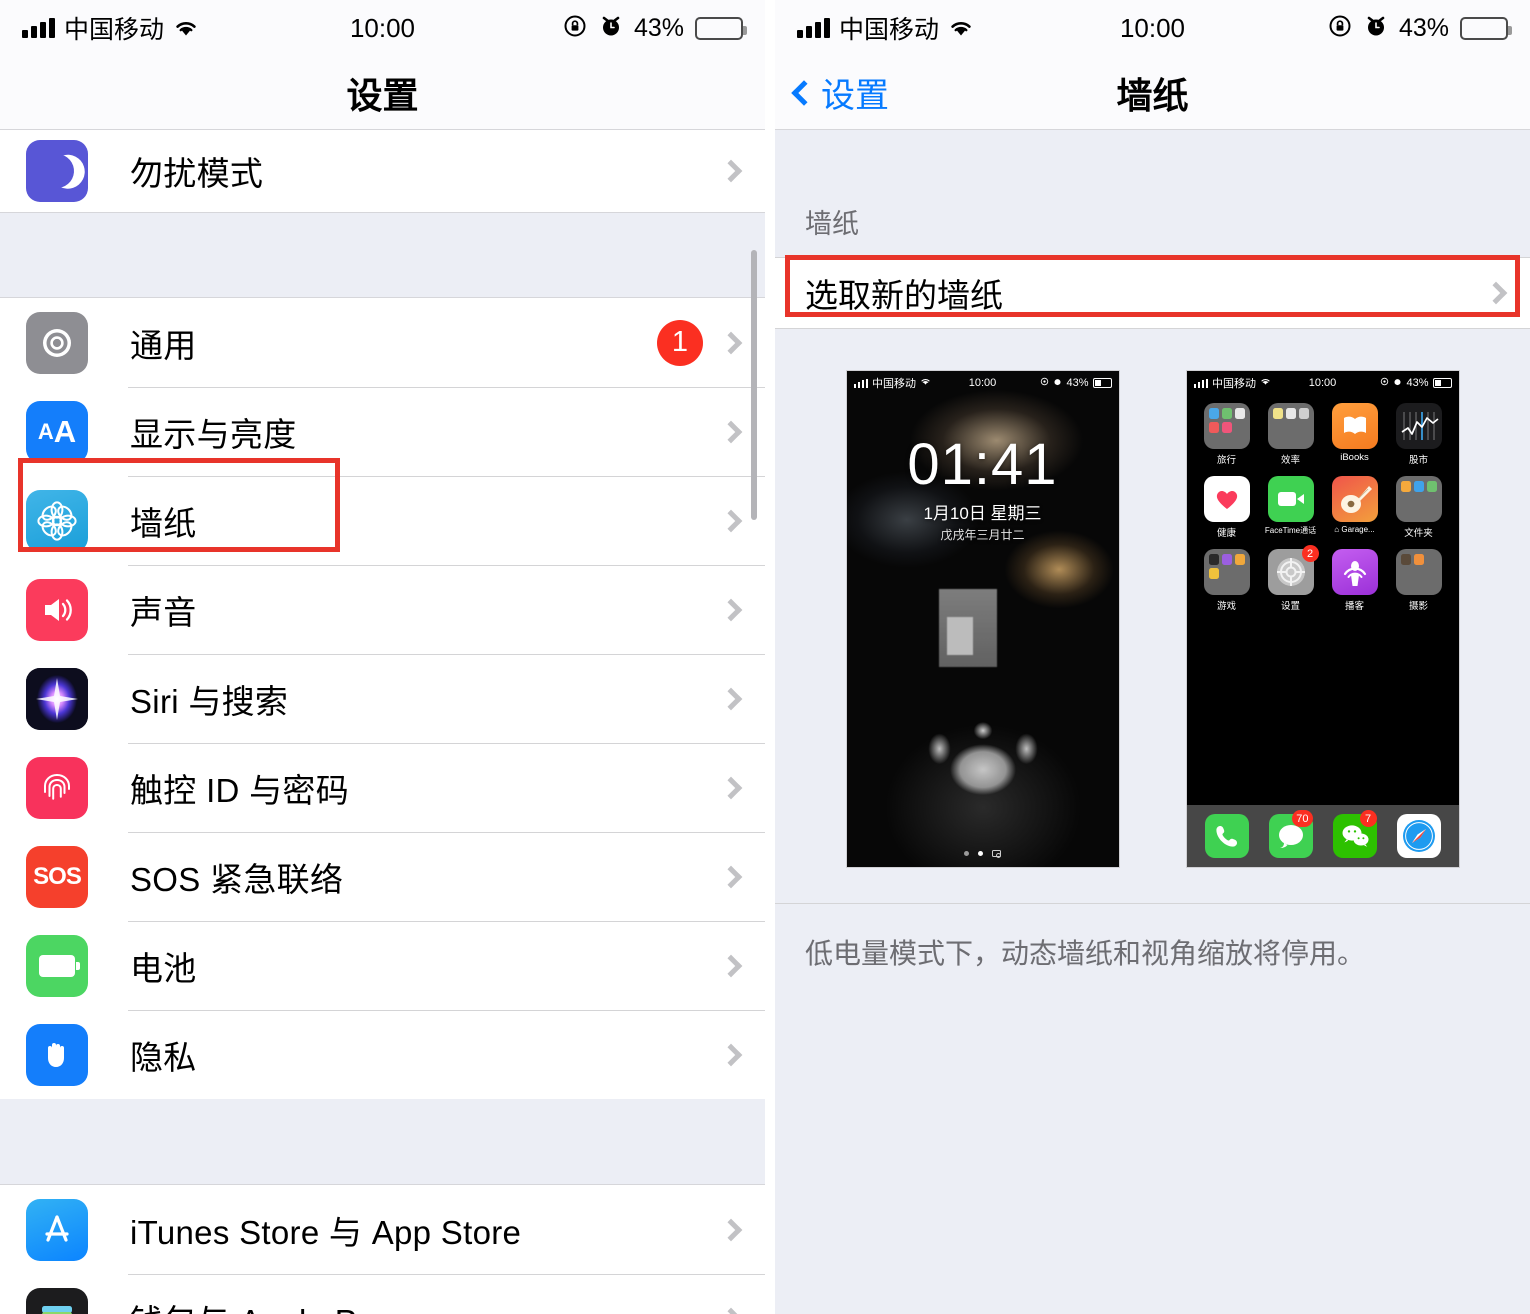 Image resolution: width=1530 pixels, height=1314 pixels. Describe the element at coordinates (1354, 457) in the screenshot. I see `app-label: iBooks` at that location.